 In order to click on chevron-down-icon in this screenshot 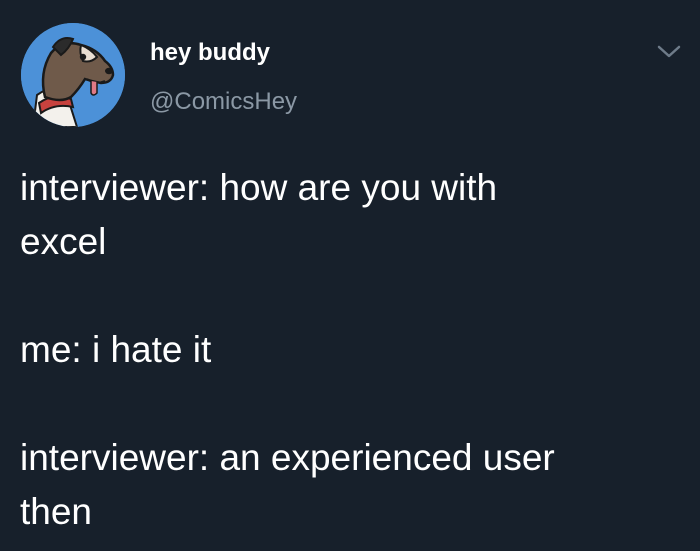, I will do `click(669, 51)`.